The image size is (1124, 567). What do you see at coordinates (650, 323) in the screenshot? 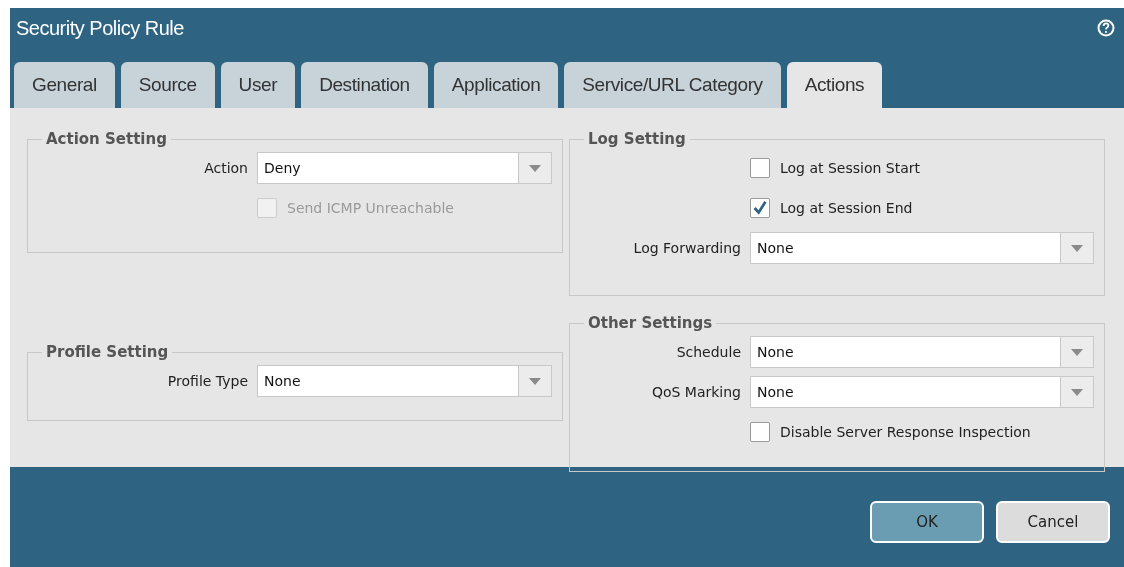
I see `group-title: Other Settings` at bounding box center [650, 323].